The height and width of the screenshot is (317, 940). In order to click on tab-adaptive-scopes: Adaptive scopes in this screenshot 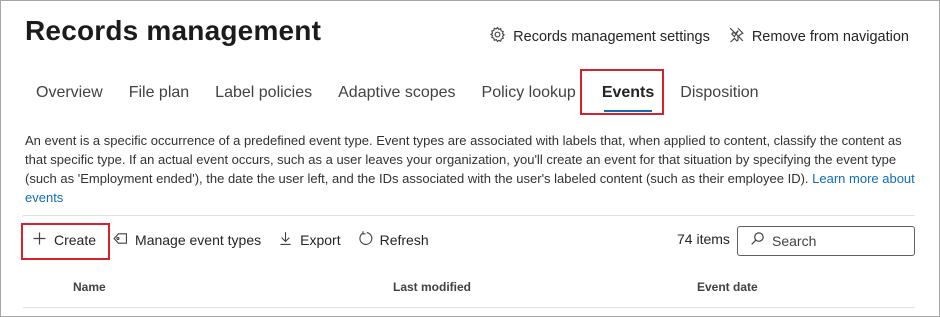, I will do `click(396, 93)`.